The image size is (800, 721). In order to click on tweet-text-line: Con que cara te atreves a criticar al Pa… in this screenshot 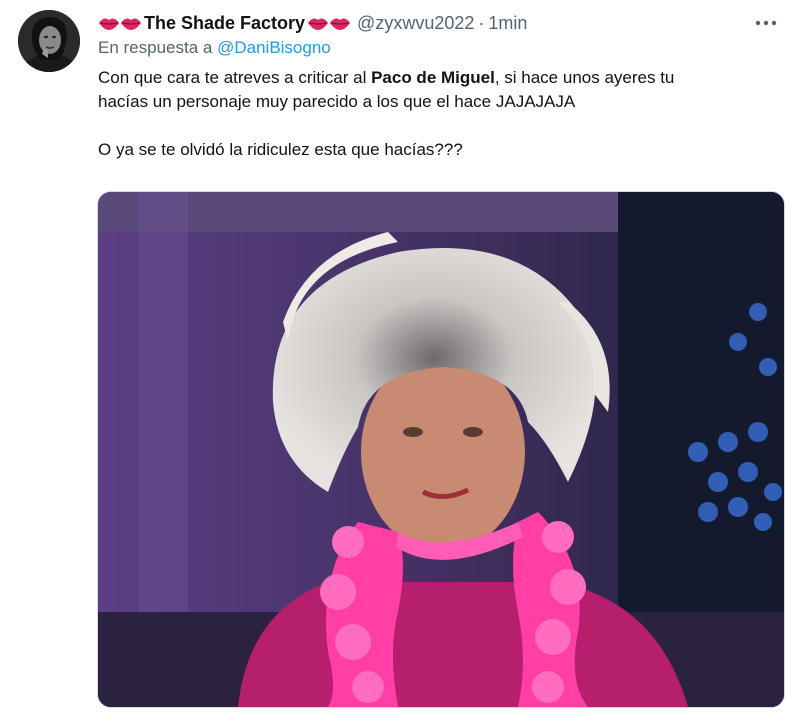, I will do `click(443, 78)`.